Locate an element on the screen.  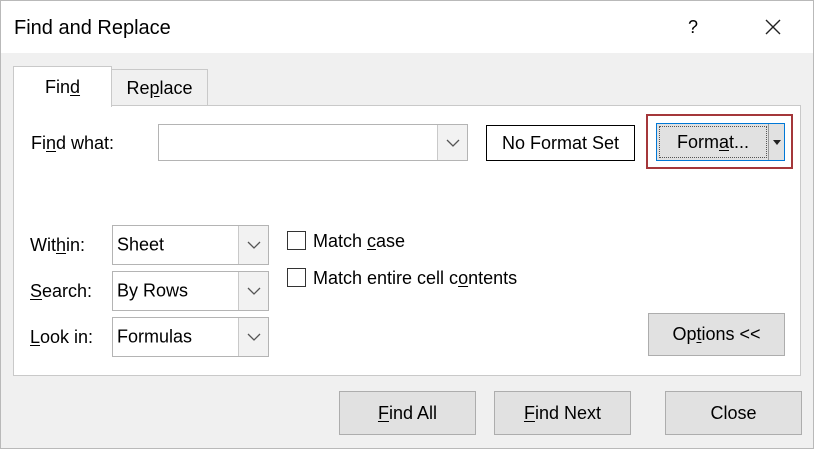
within-dropdown-button is located at coordinates (253, 245).